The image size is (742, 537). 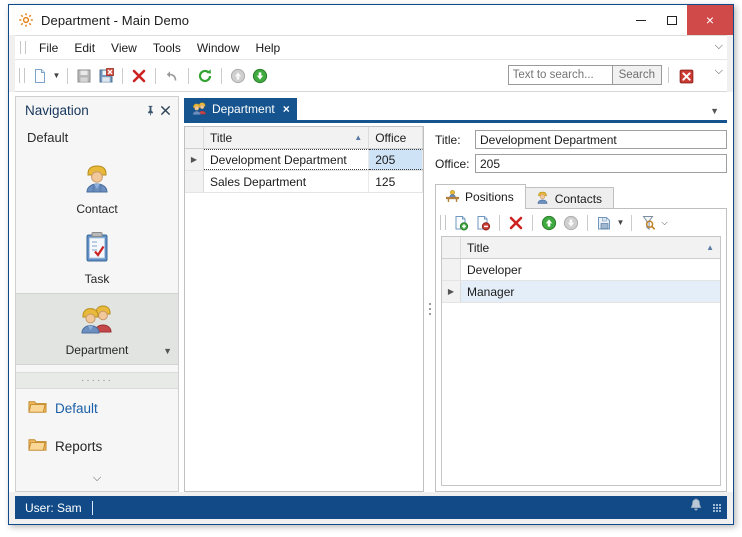 What do you see at coordinates (84, 48) in the screenshot?
I see `menu-item-edit: Edit` at bounding box center [84, 48].